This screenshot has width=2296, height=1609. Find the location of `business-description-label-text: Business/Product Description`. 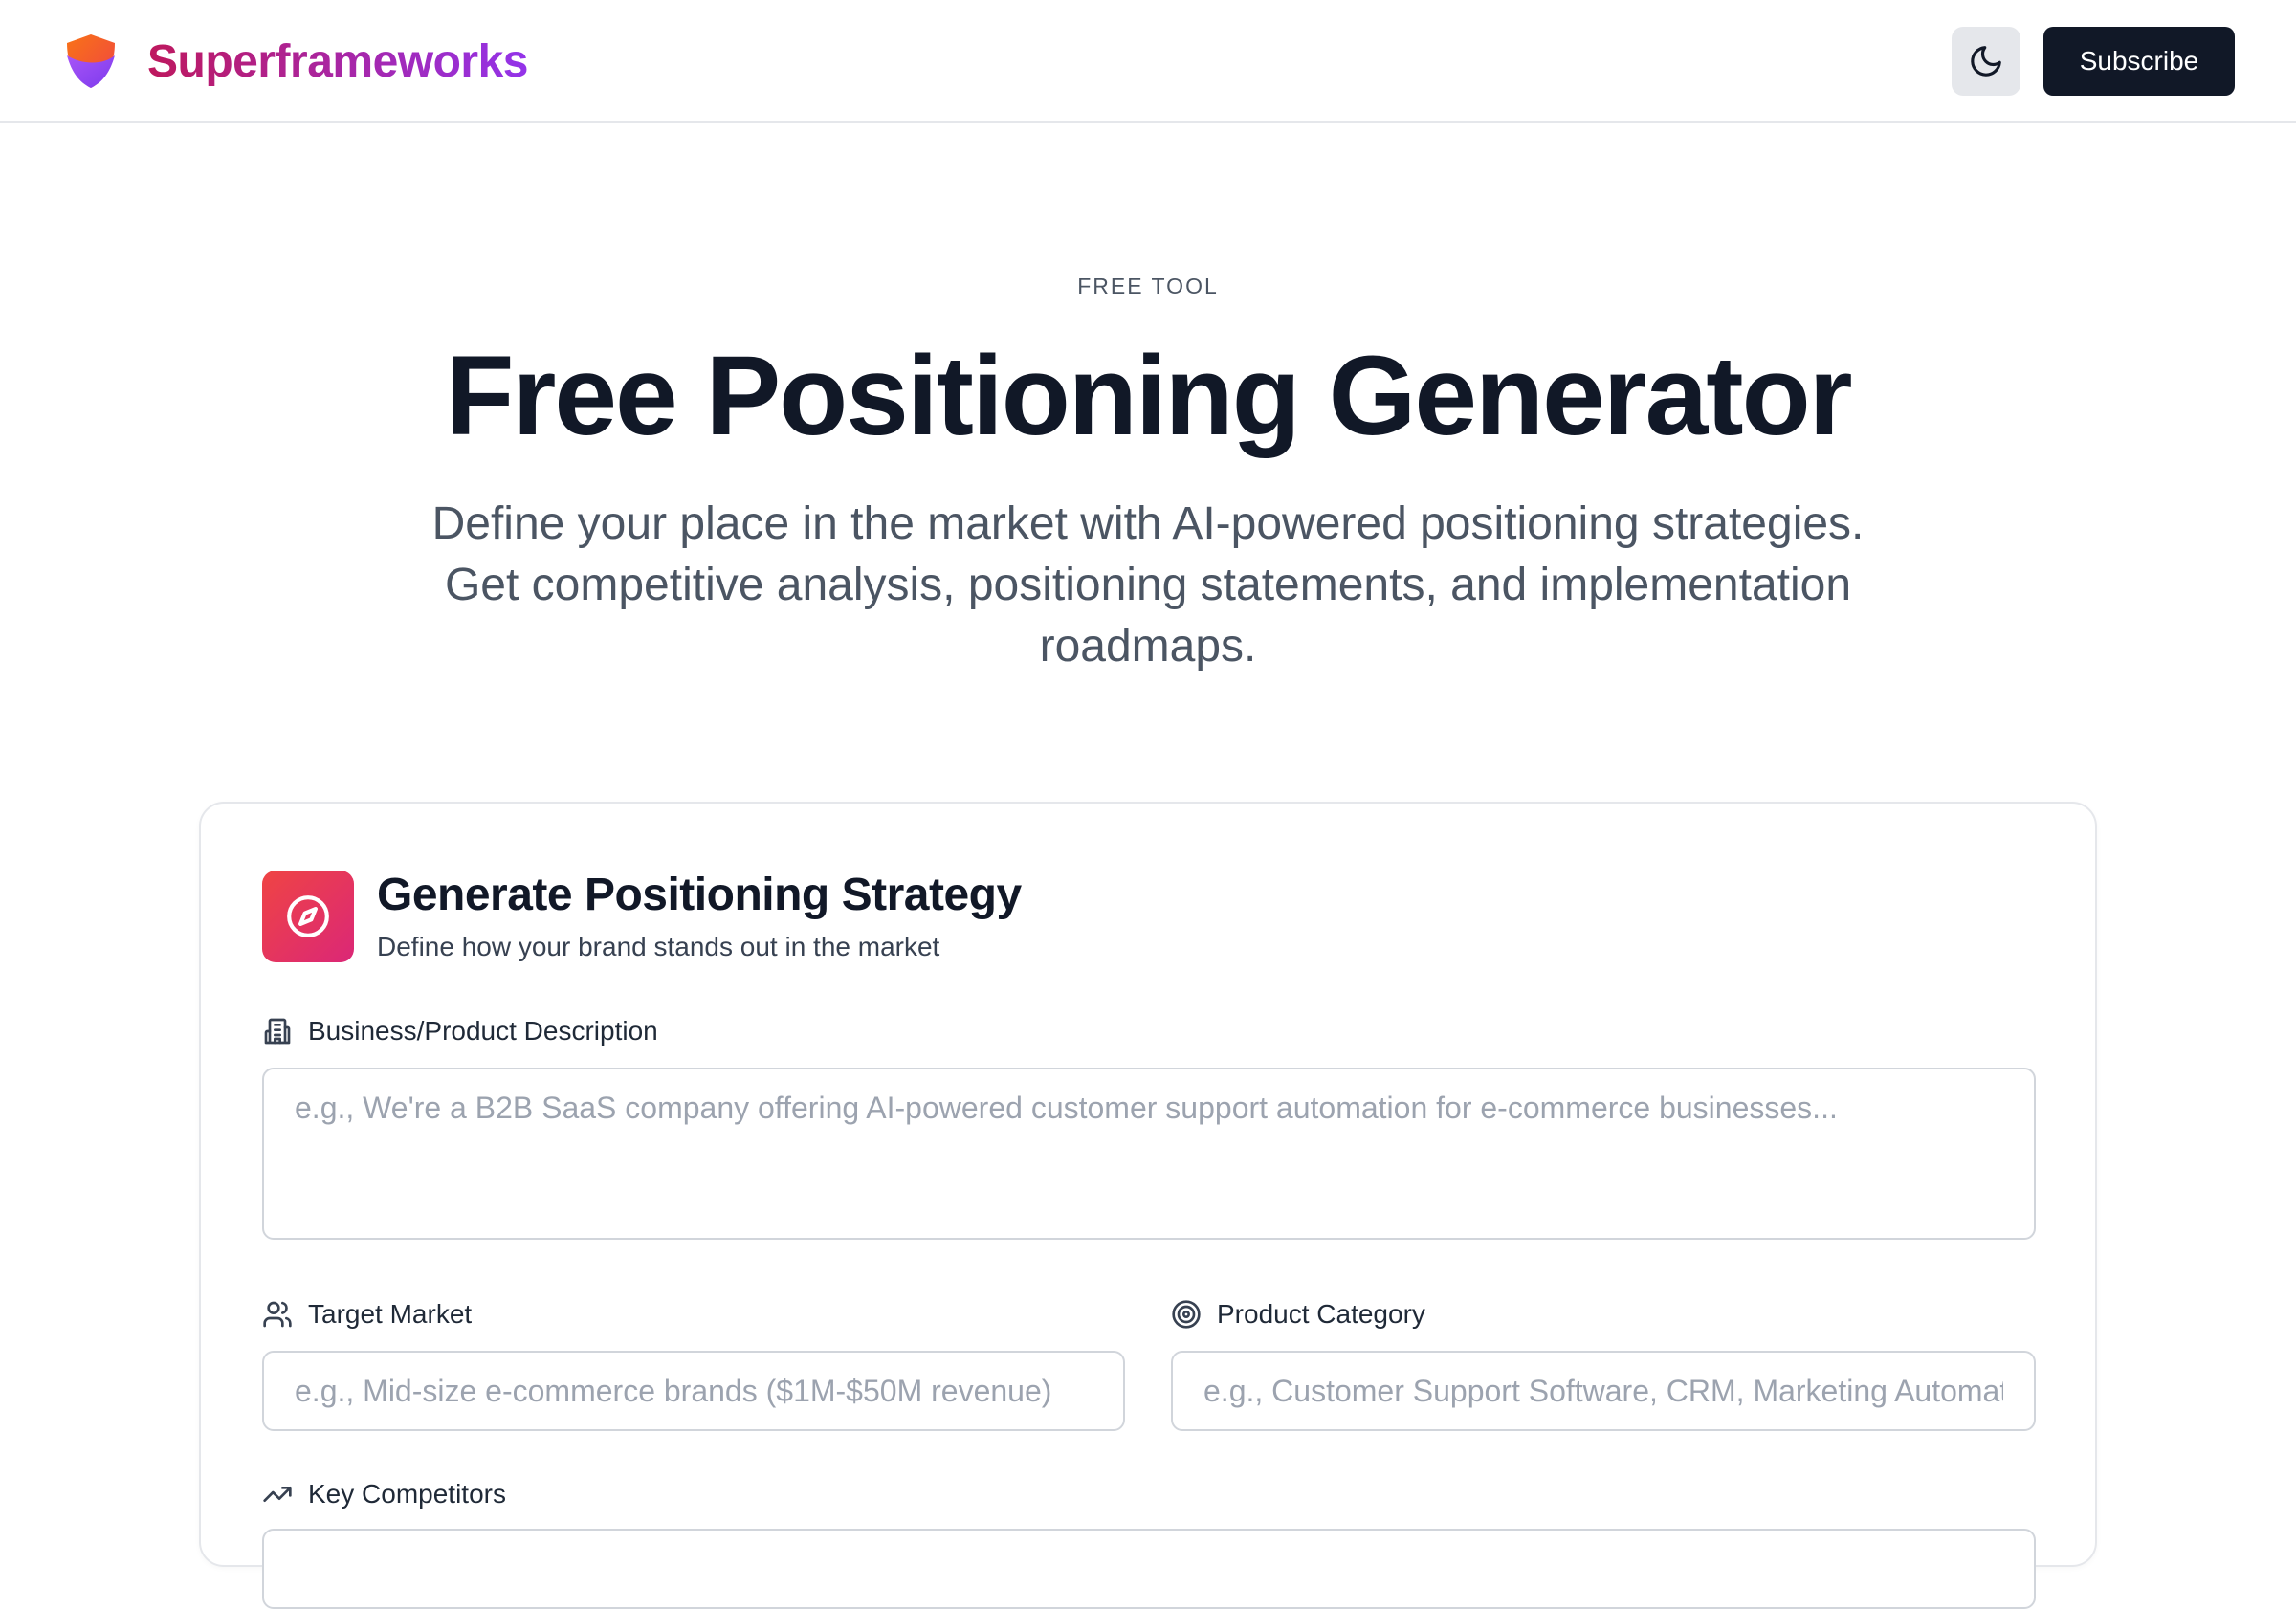

business-description-label-text: Business/Product Description is located at coordinates (483, 1031).